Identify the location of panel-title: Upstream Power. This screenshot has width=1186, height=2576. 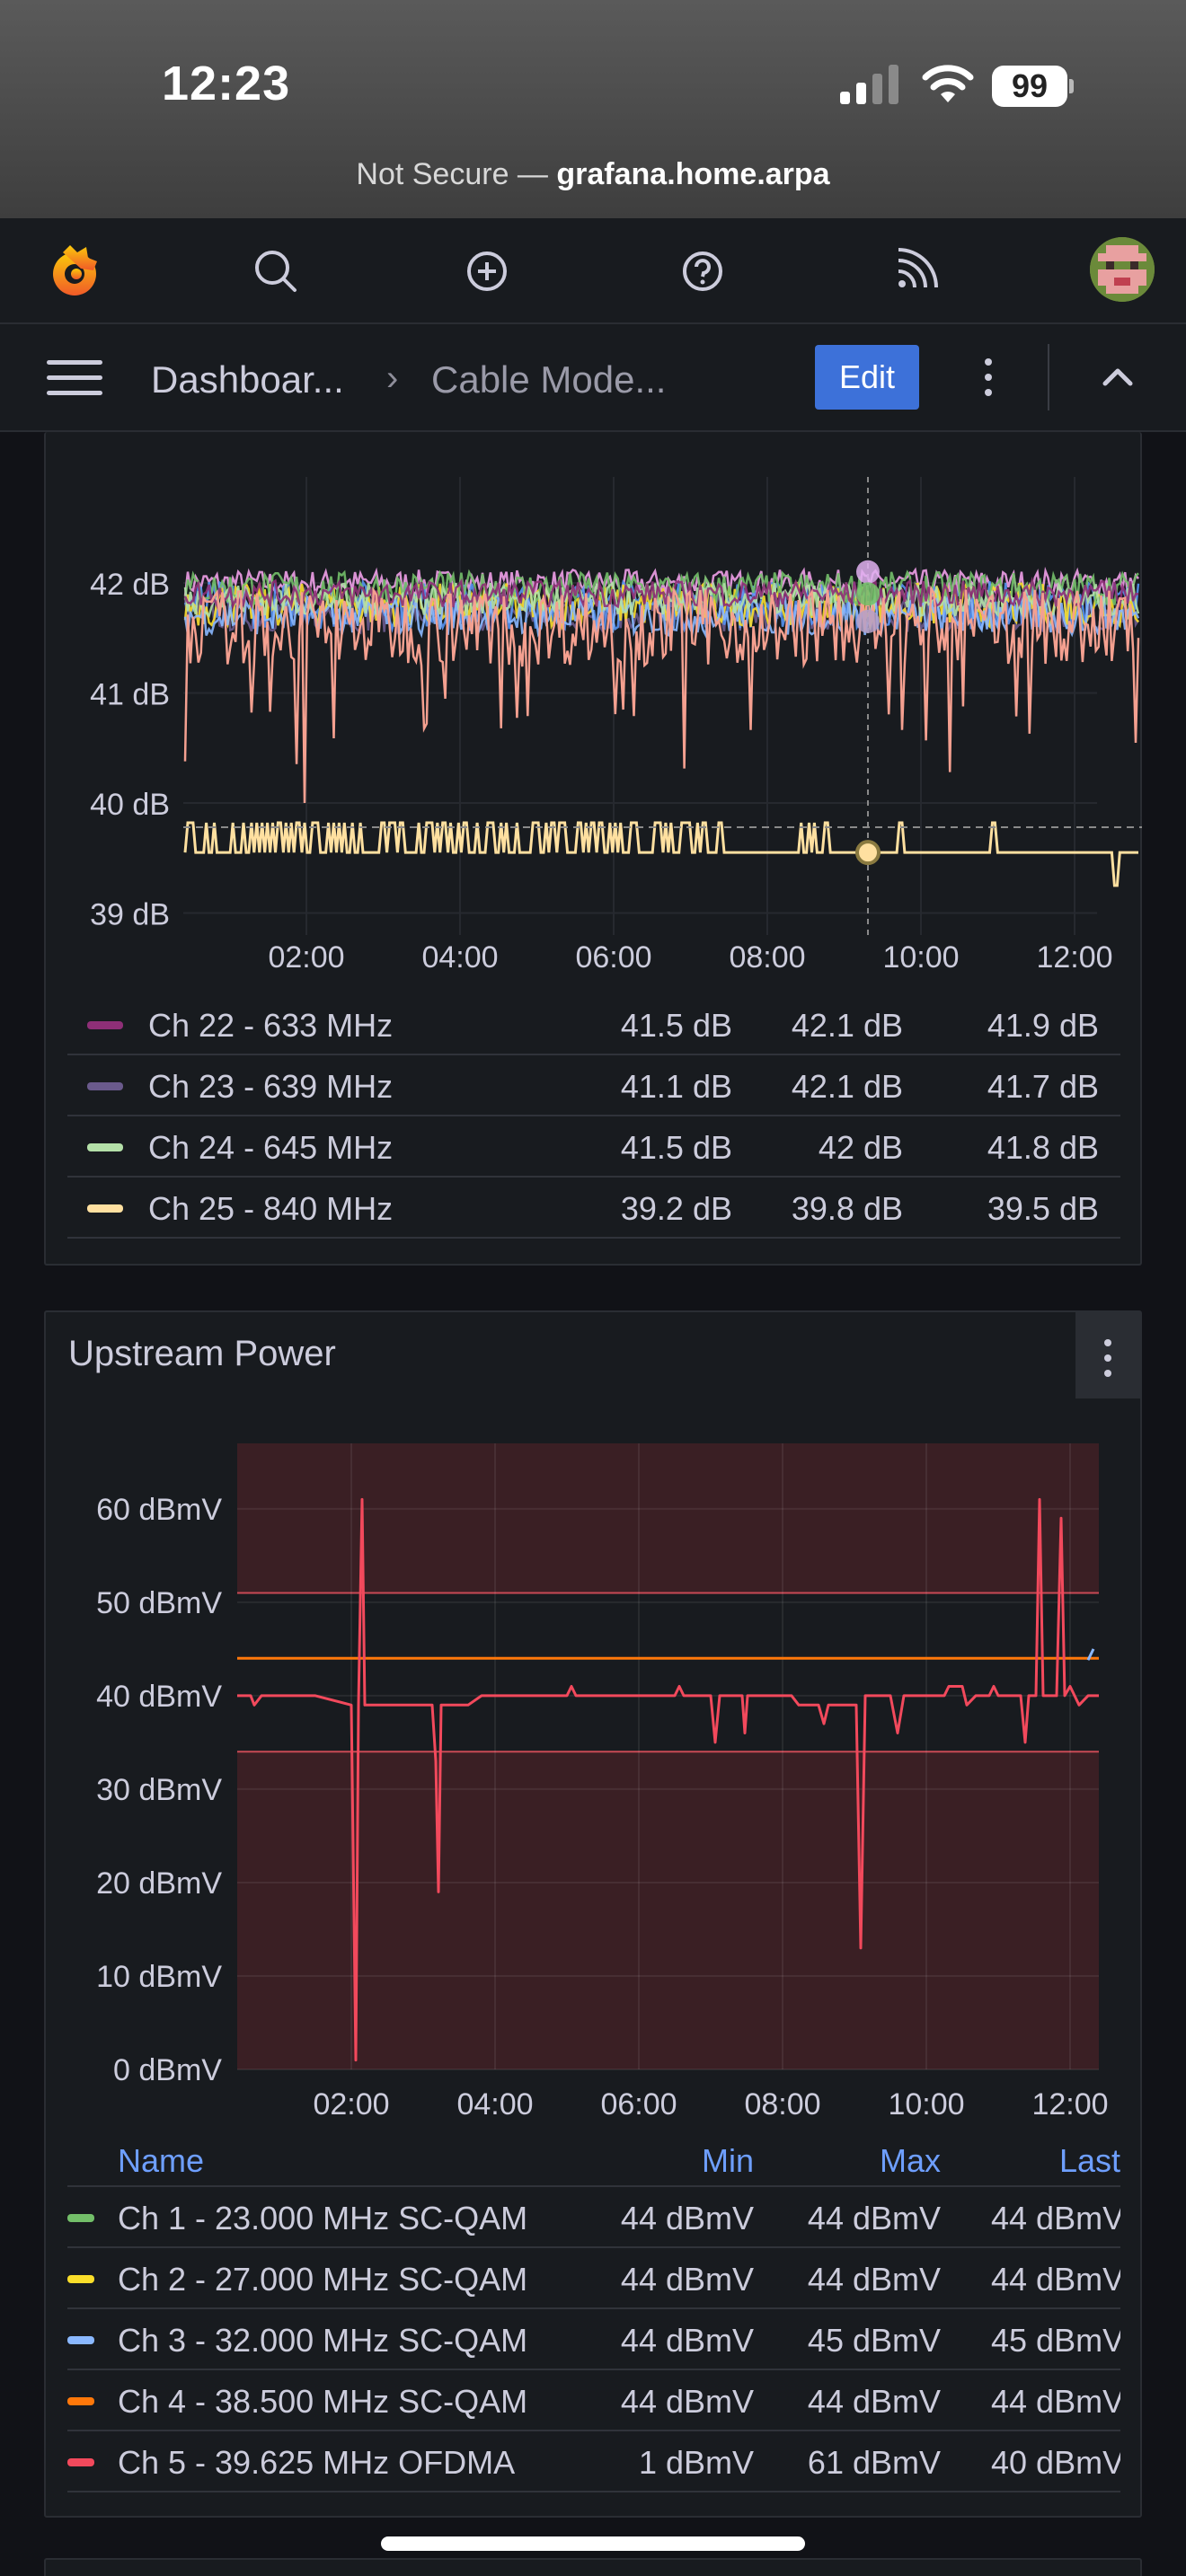
(202, 1353).